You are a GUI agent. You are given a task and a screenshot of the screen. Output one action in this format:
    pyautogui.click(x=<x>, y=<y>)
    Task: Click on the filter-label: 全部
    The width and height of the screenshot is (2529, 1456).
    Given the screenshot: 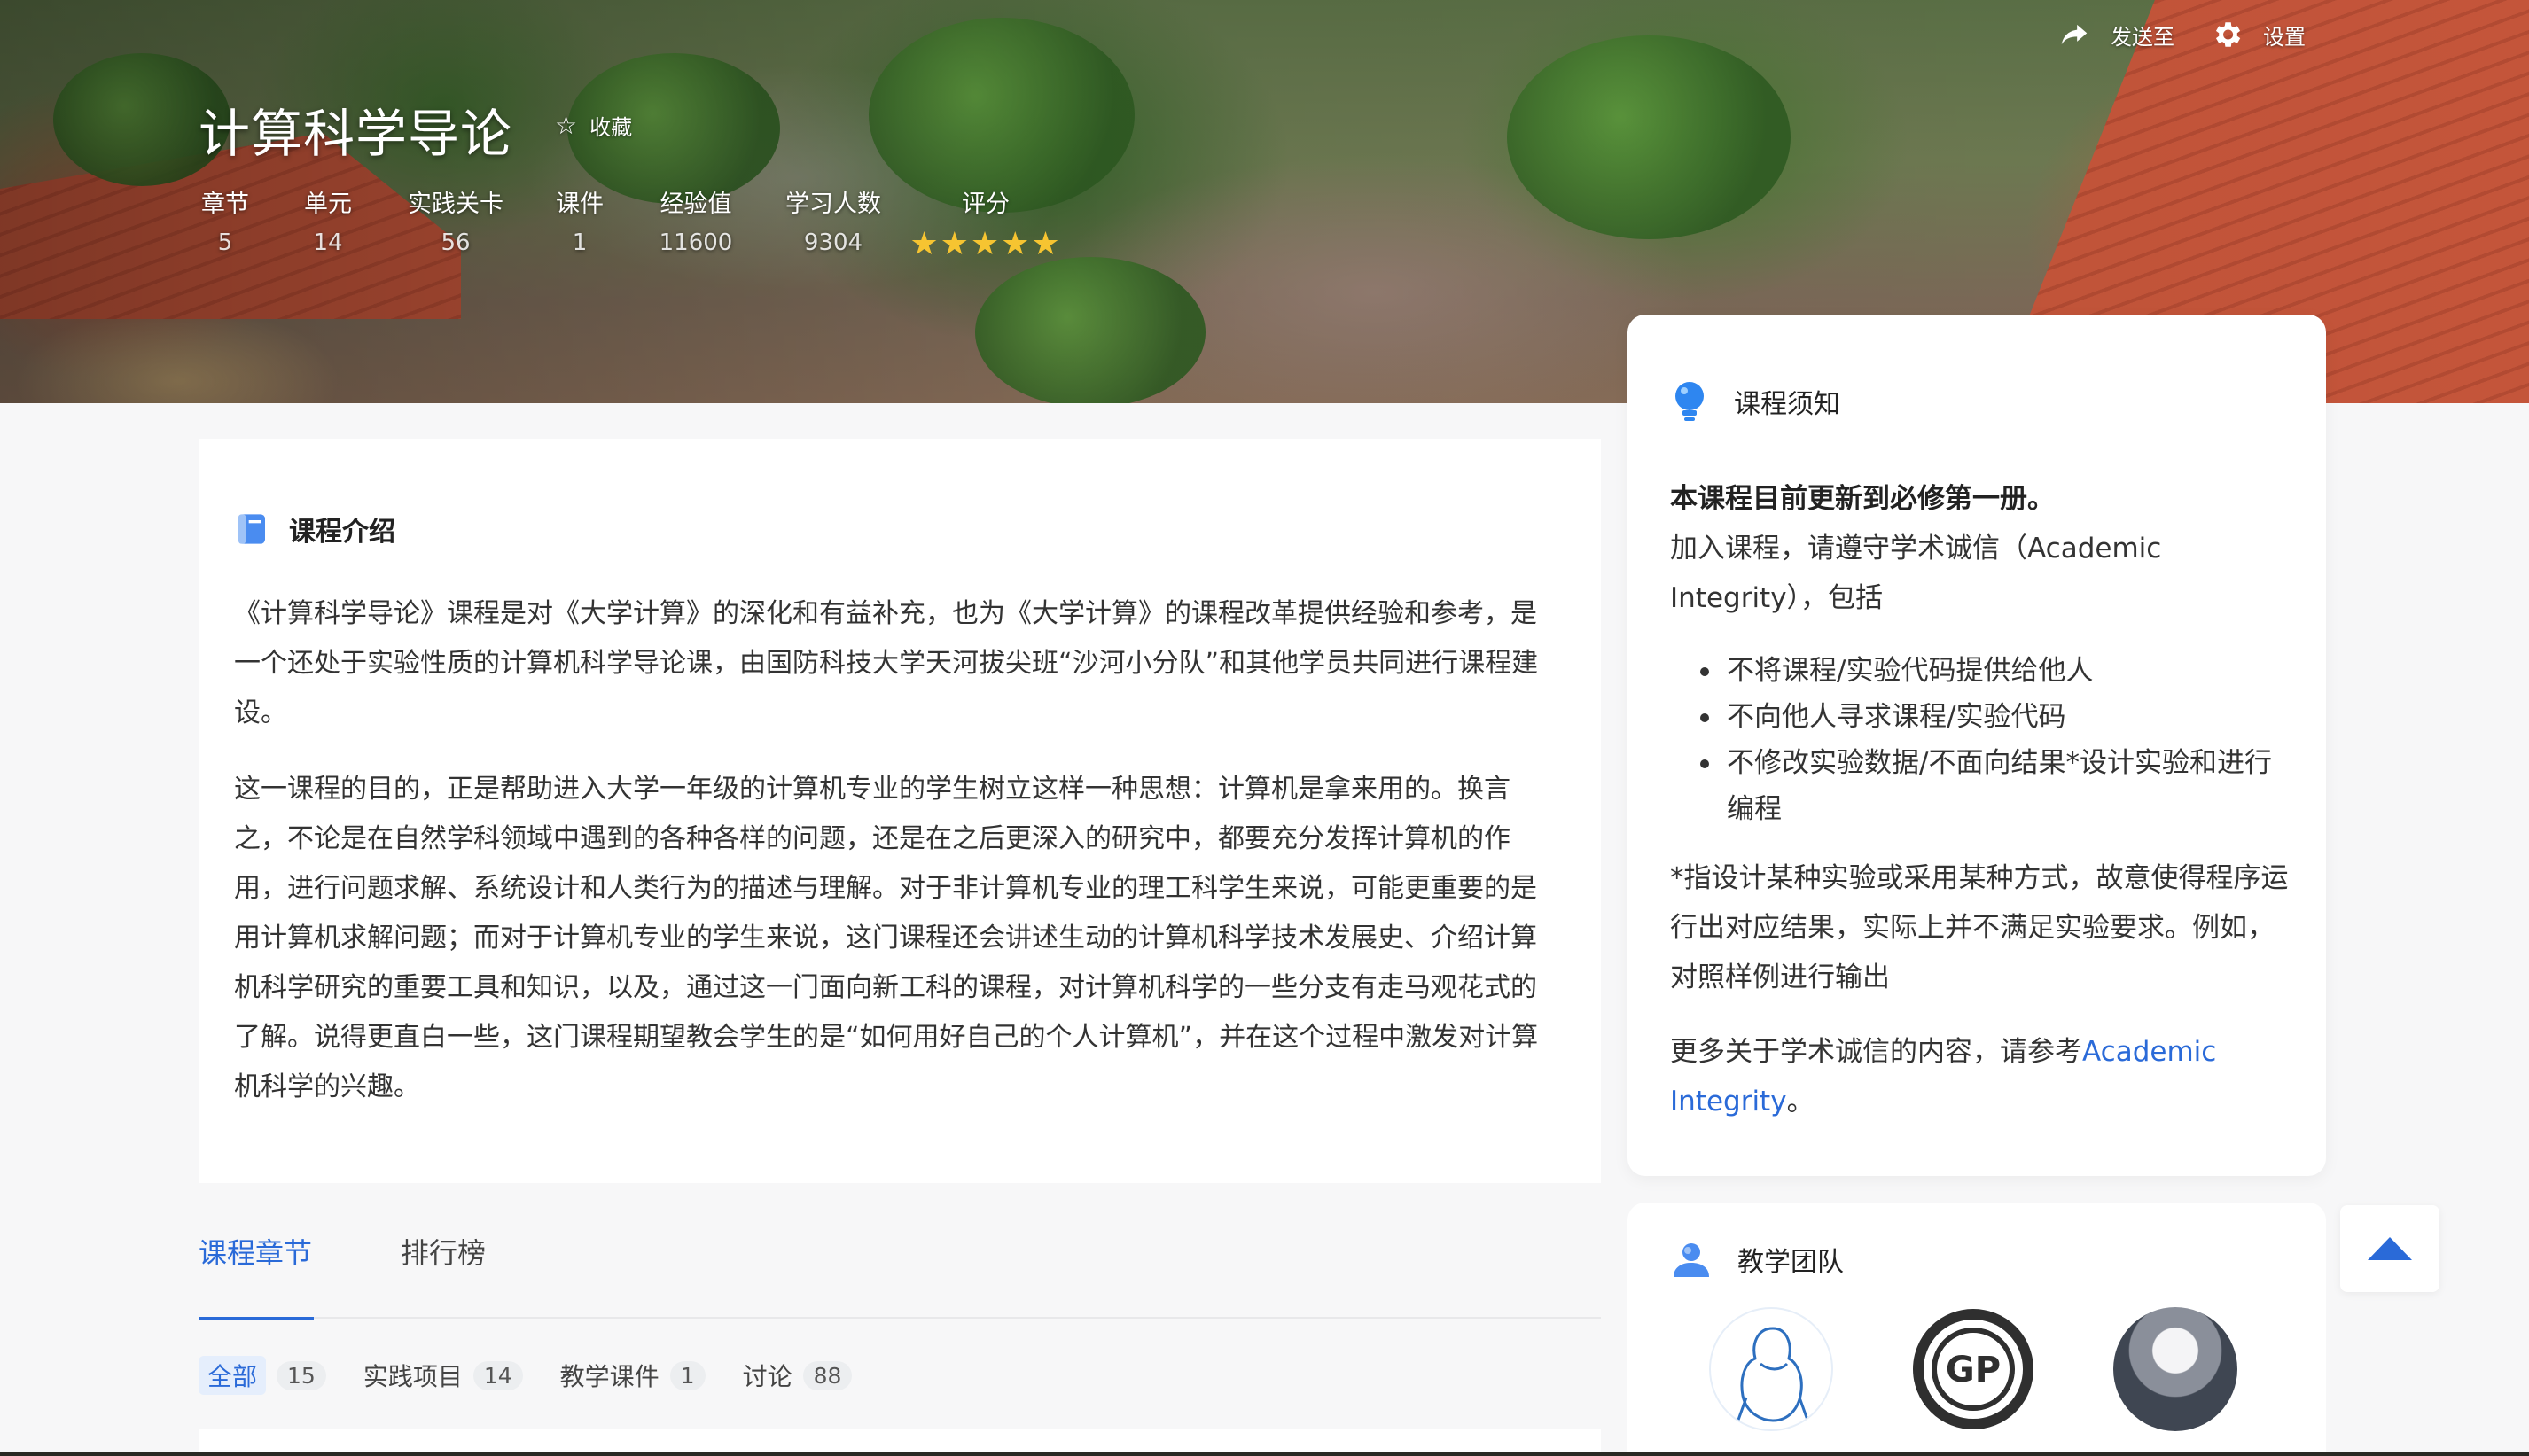 What is the action you would take?
    pyautogui.click(x=233, y=1375)
    